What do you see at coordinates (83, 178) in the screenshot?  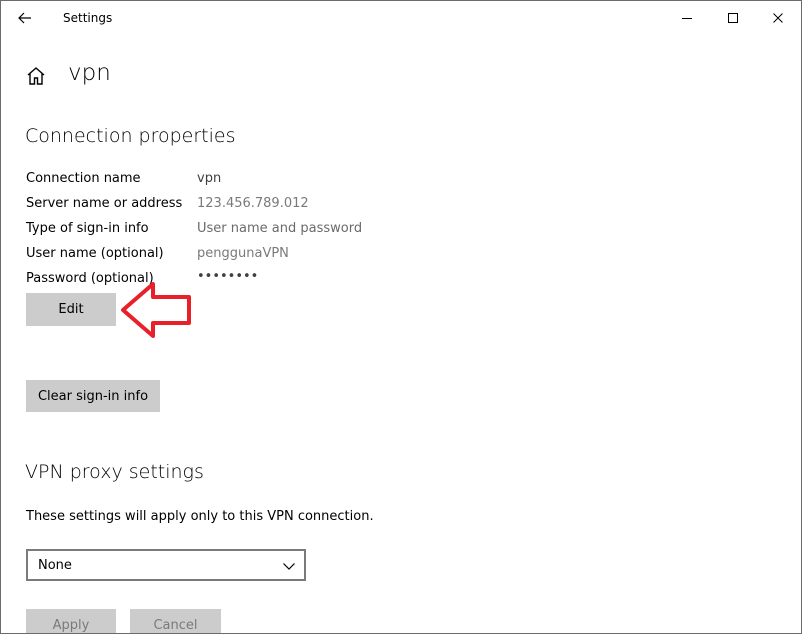 I see `connection-name-label: Connection name` at bounding box center [83, 178].